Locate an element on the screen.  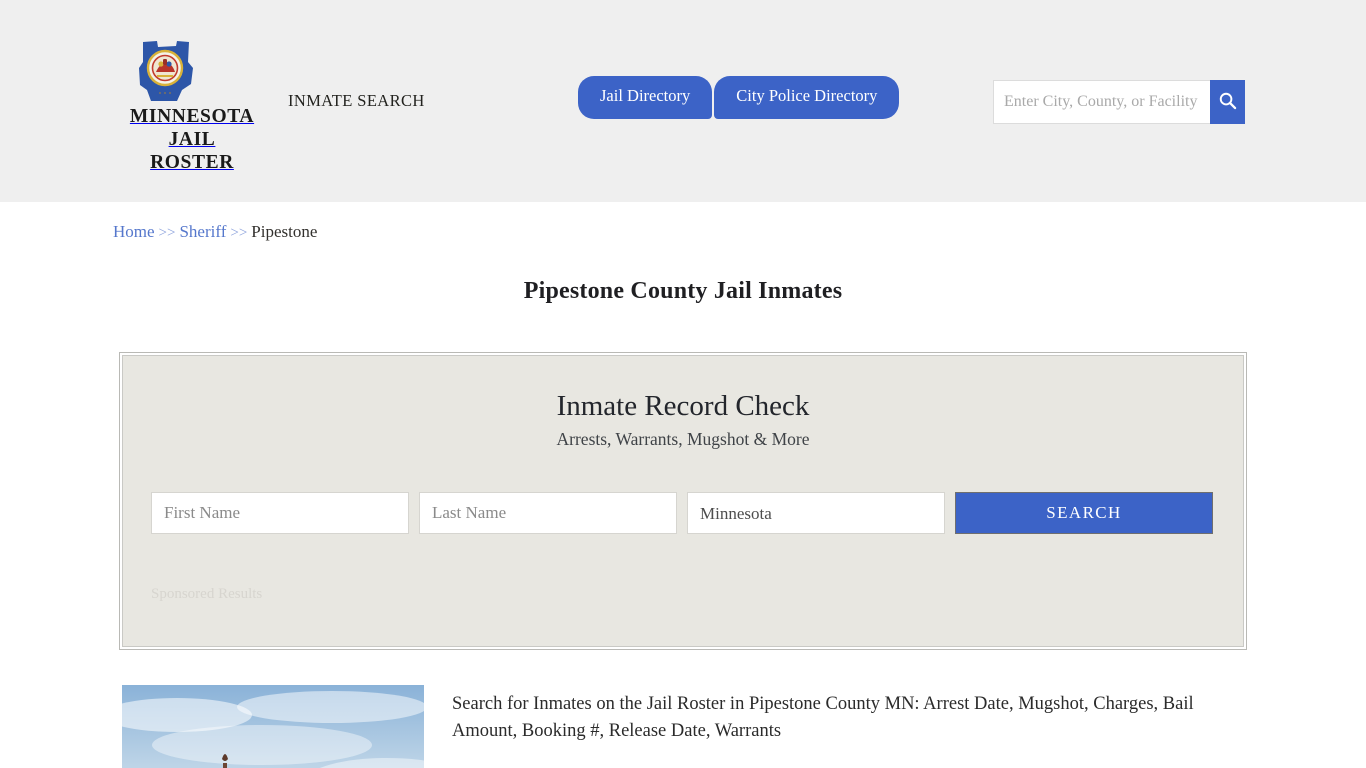
courthouse-clock-tower-image is located at coordinates (273, 726).